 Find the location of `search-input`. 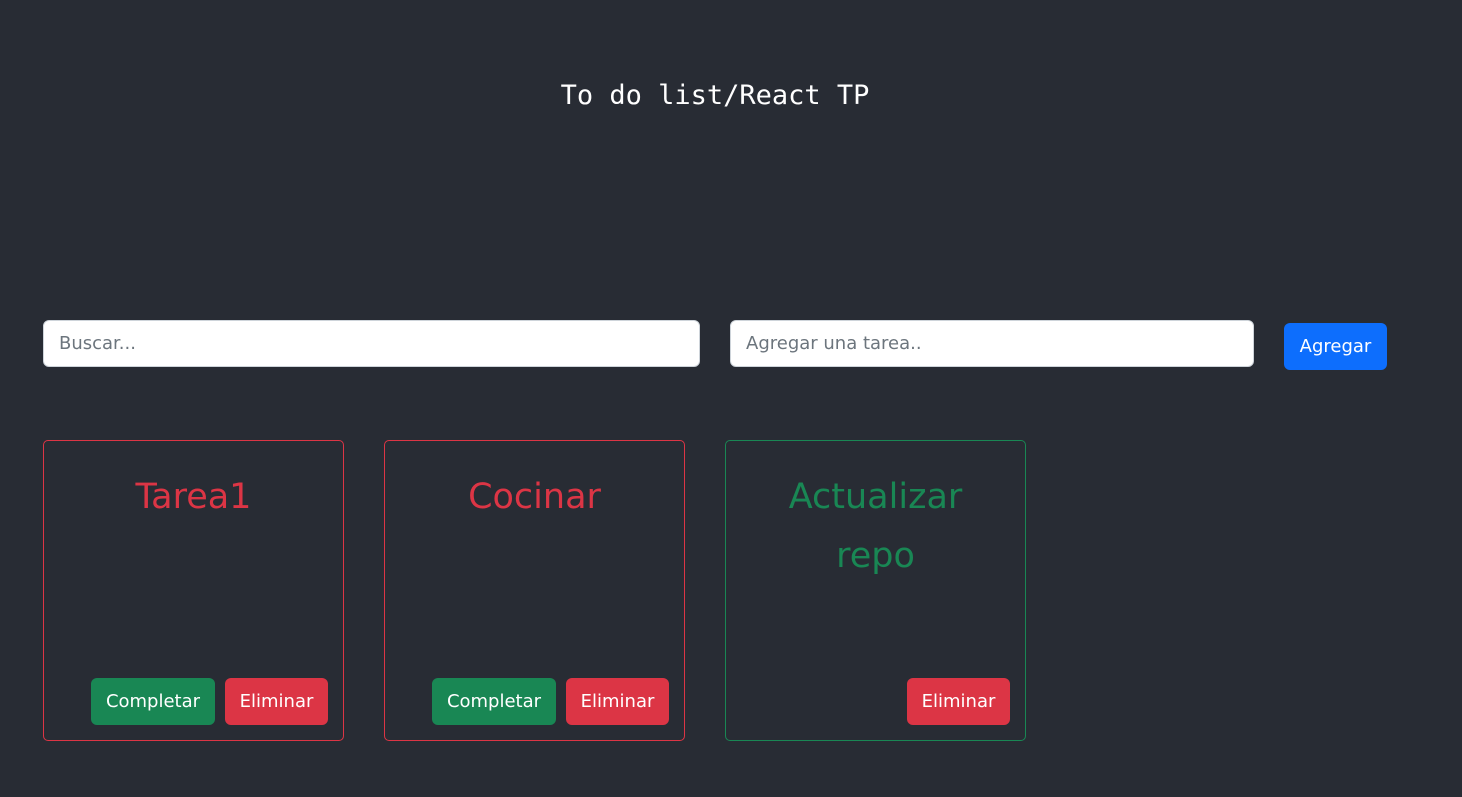

search-input is located at coordinates (371, 343).